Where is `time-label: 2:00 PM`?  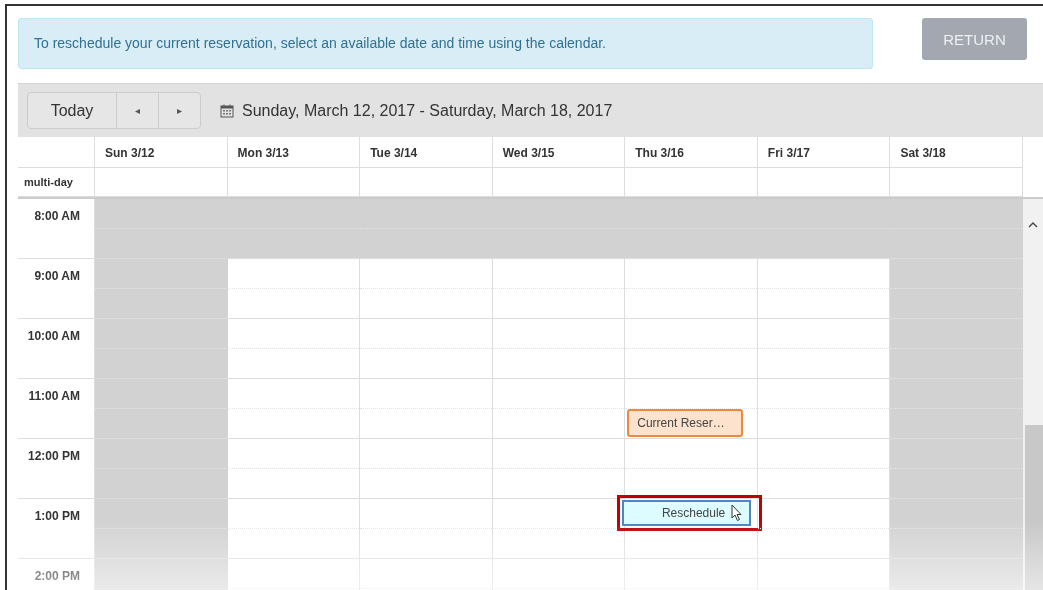 time-label: 2:00 PM is located at coordinates (57, 576).